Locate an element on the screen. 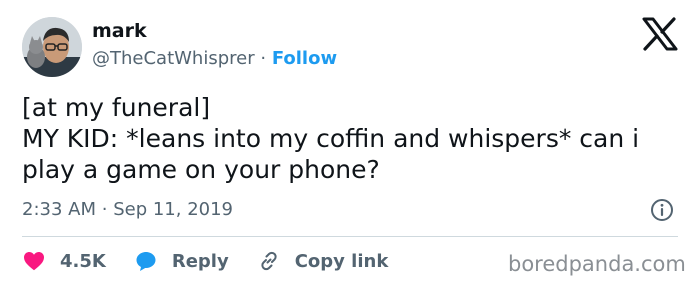 This screenshot has width=700, height=287. avatar is located at coordinates (52, 47).